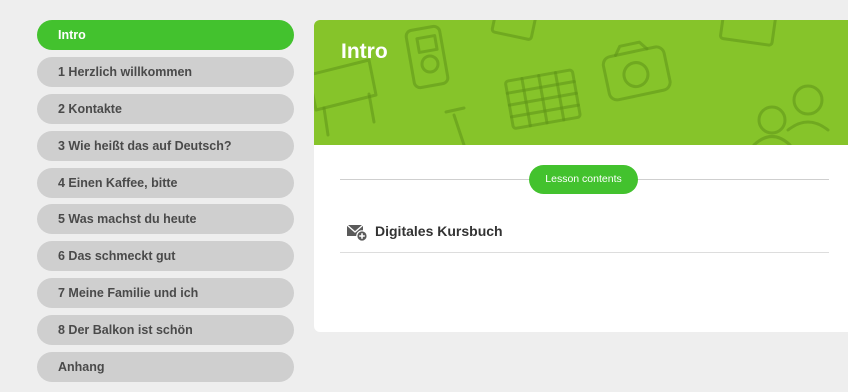 The image size is (848, 392). Describe the element at coordinates (165, 293) in the screenshot. I see `sidebar-item-meine-familie: 7 Meine Familie und ich` at that location.